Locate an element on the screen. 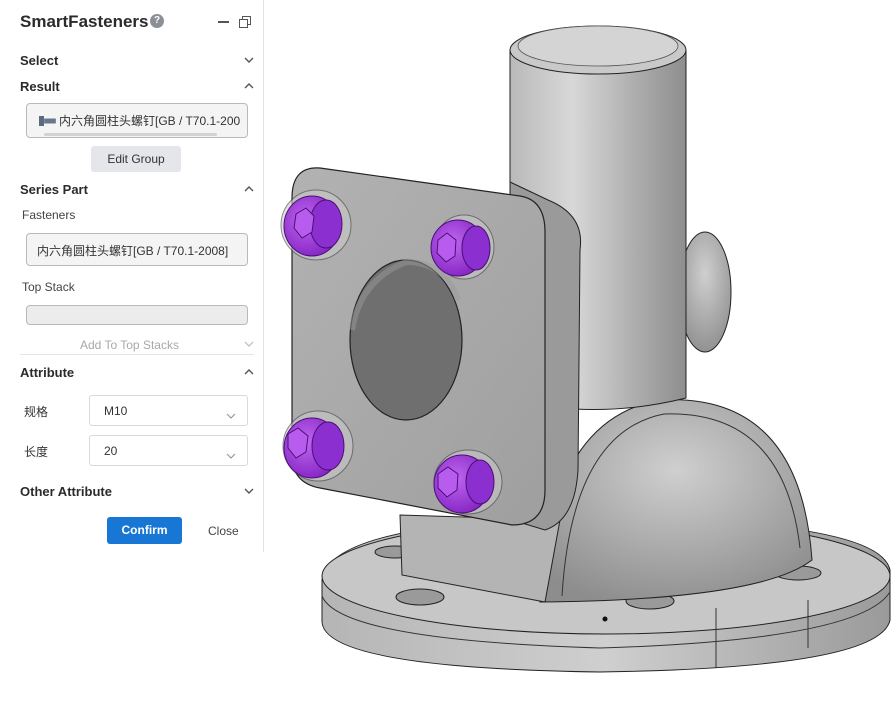 This screenshot has width=896, height=703. result-list: 内六角圆柱头螺钉[GB / T70.1-200 is located at coordinates (137, 120).